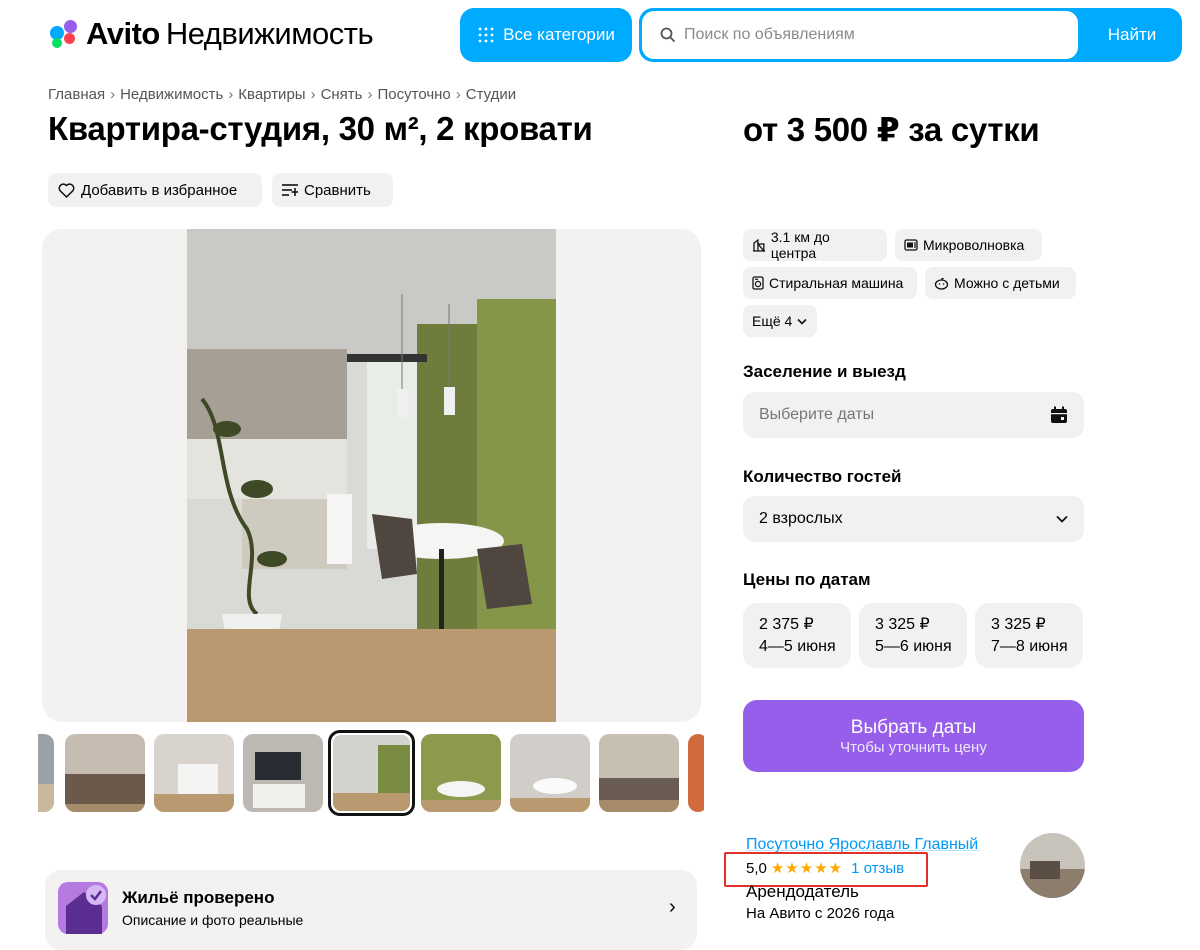 The image size is (1200, 950). Describe the element at coordinates (913, 415) in the screenshot. I see `date-picker-field: Выберите даты` at that location.